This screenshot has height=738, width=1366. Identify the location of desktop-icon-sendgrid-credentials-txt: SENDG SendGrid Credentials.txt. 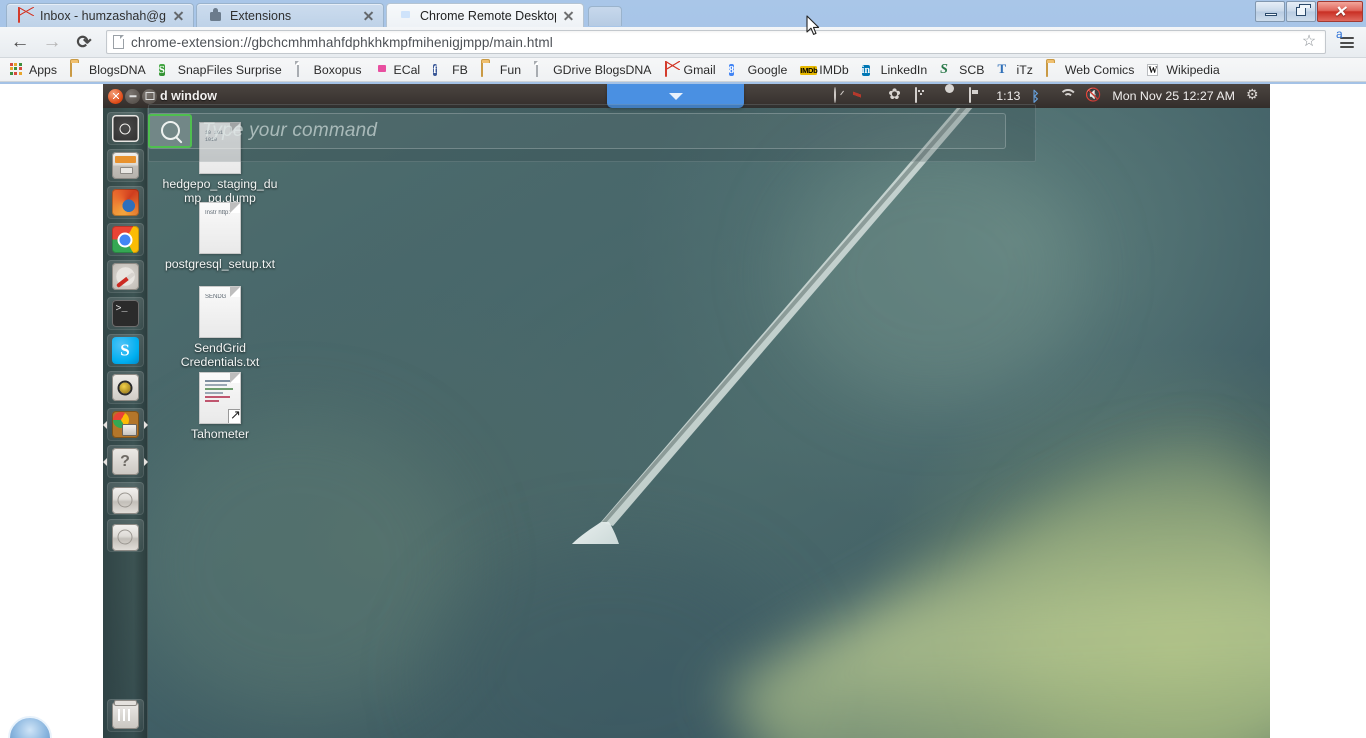
(220, 327).